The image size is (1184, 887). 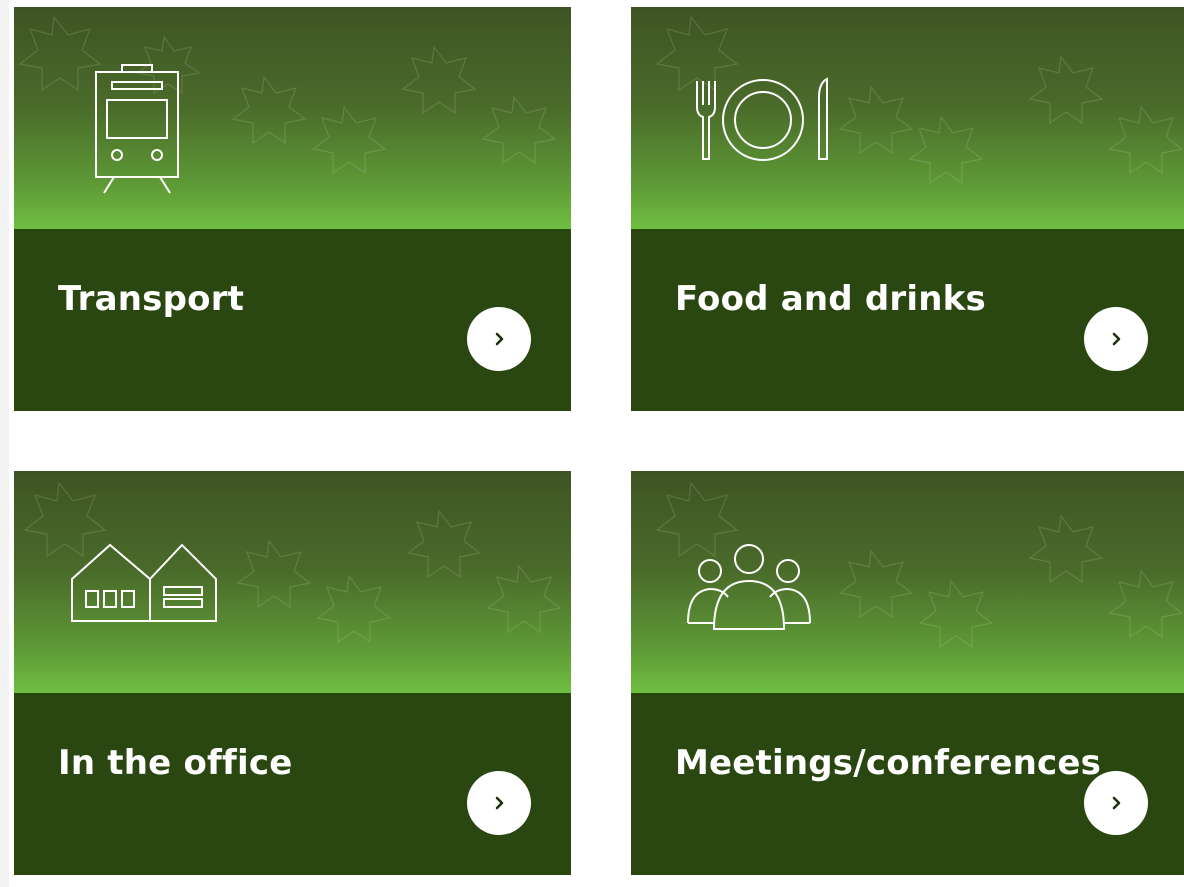 What do you see at coordinates (4, 443) in the screenshot?
I see `page-left-edge` at bounding box center [4, 443].